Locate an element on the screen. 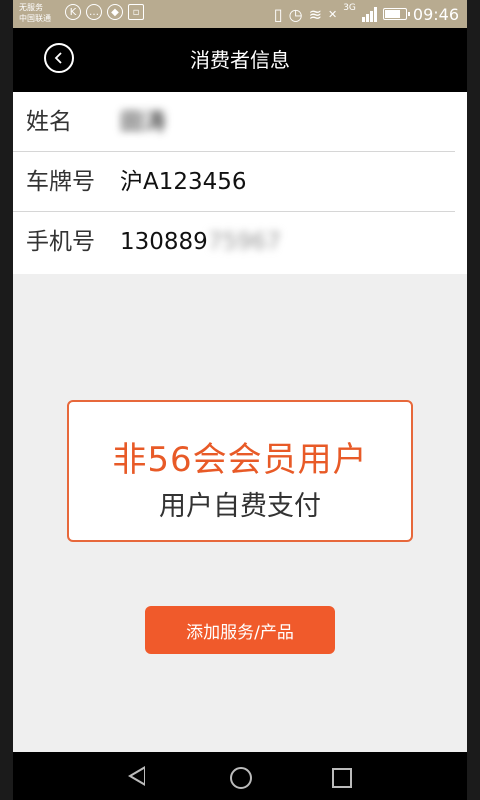 The image size is (480, 800). system-icons: ▯ ◷ ≋ ✕ 3G 09:46 is located at coordinates (366, 14).